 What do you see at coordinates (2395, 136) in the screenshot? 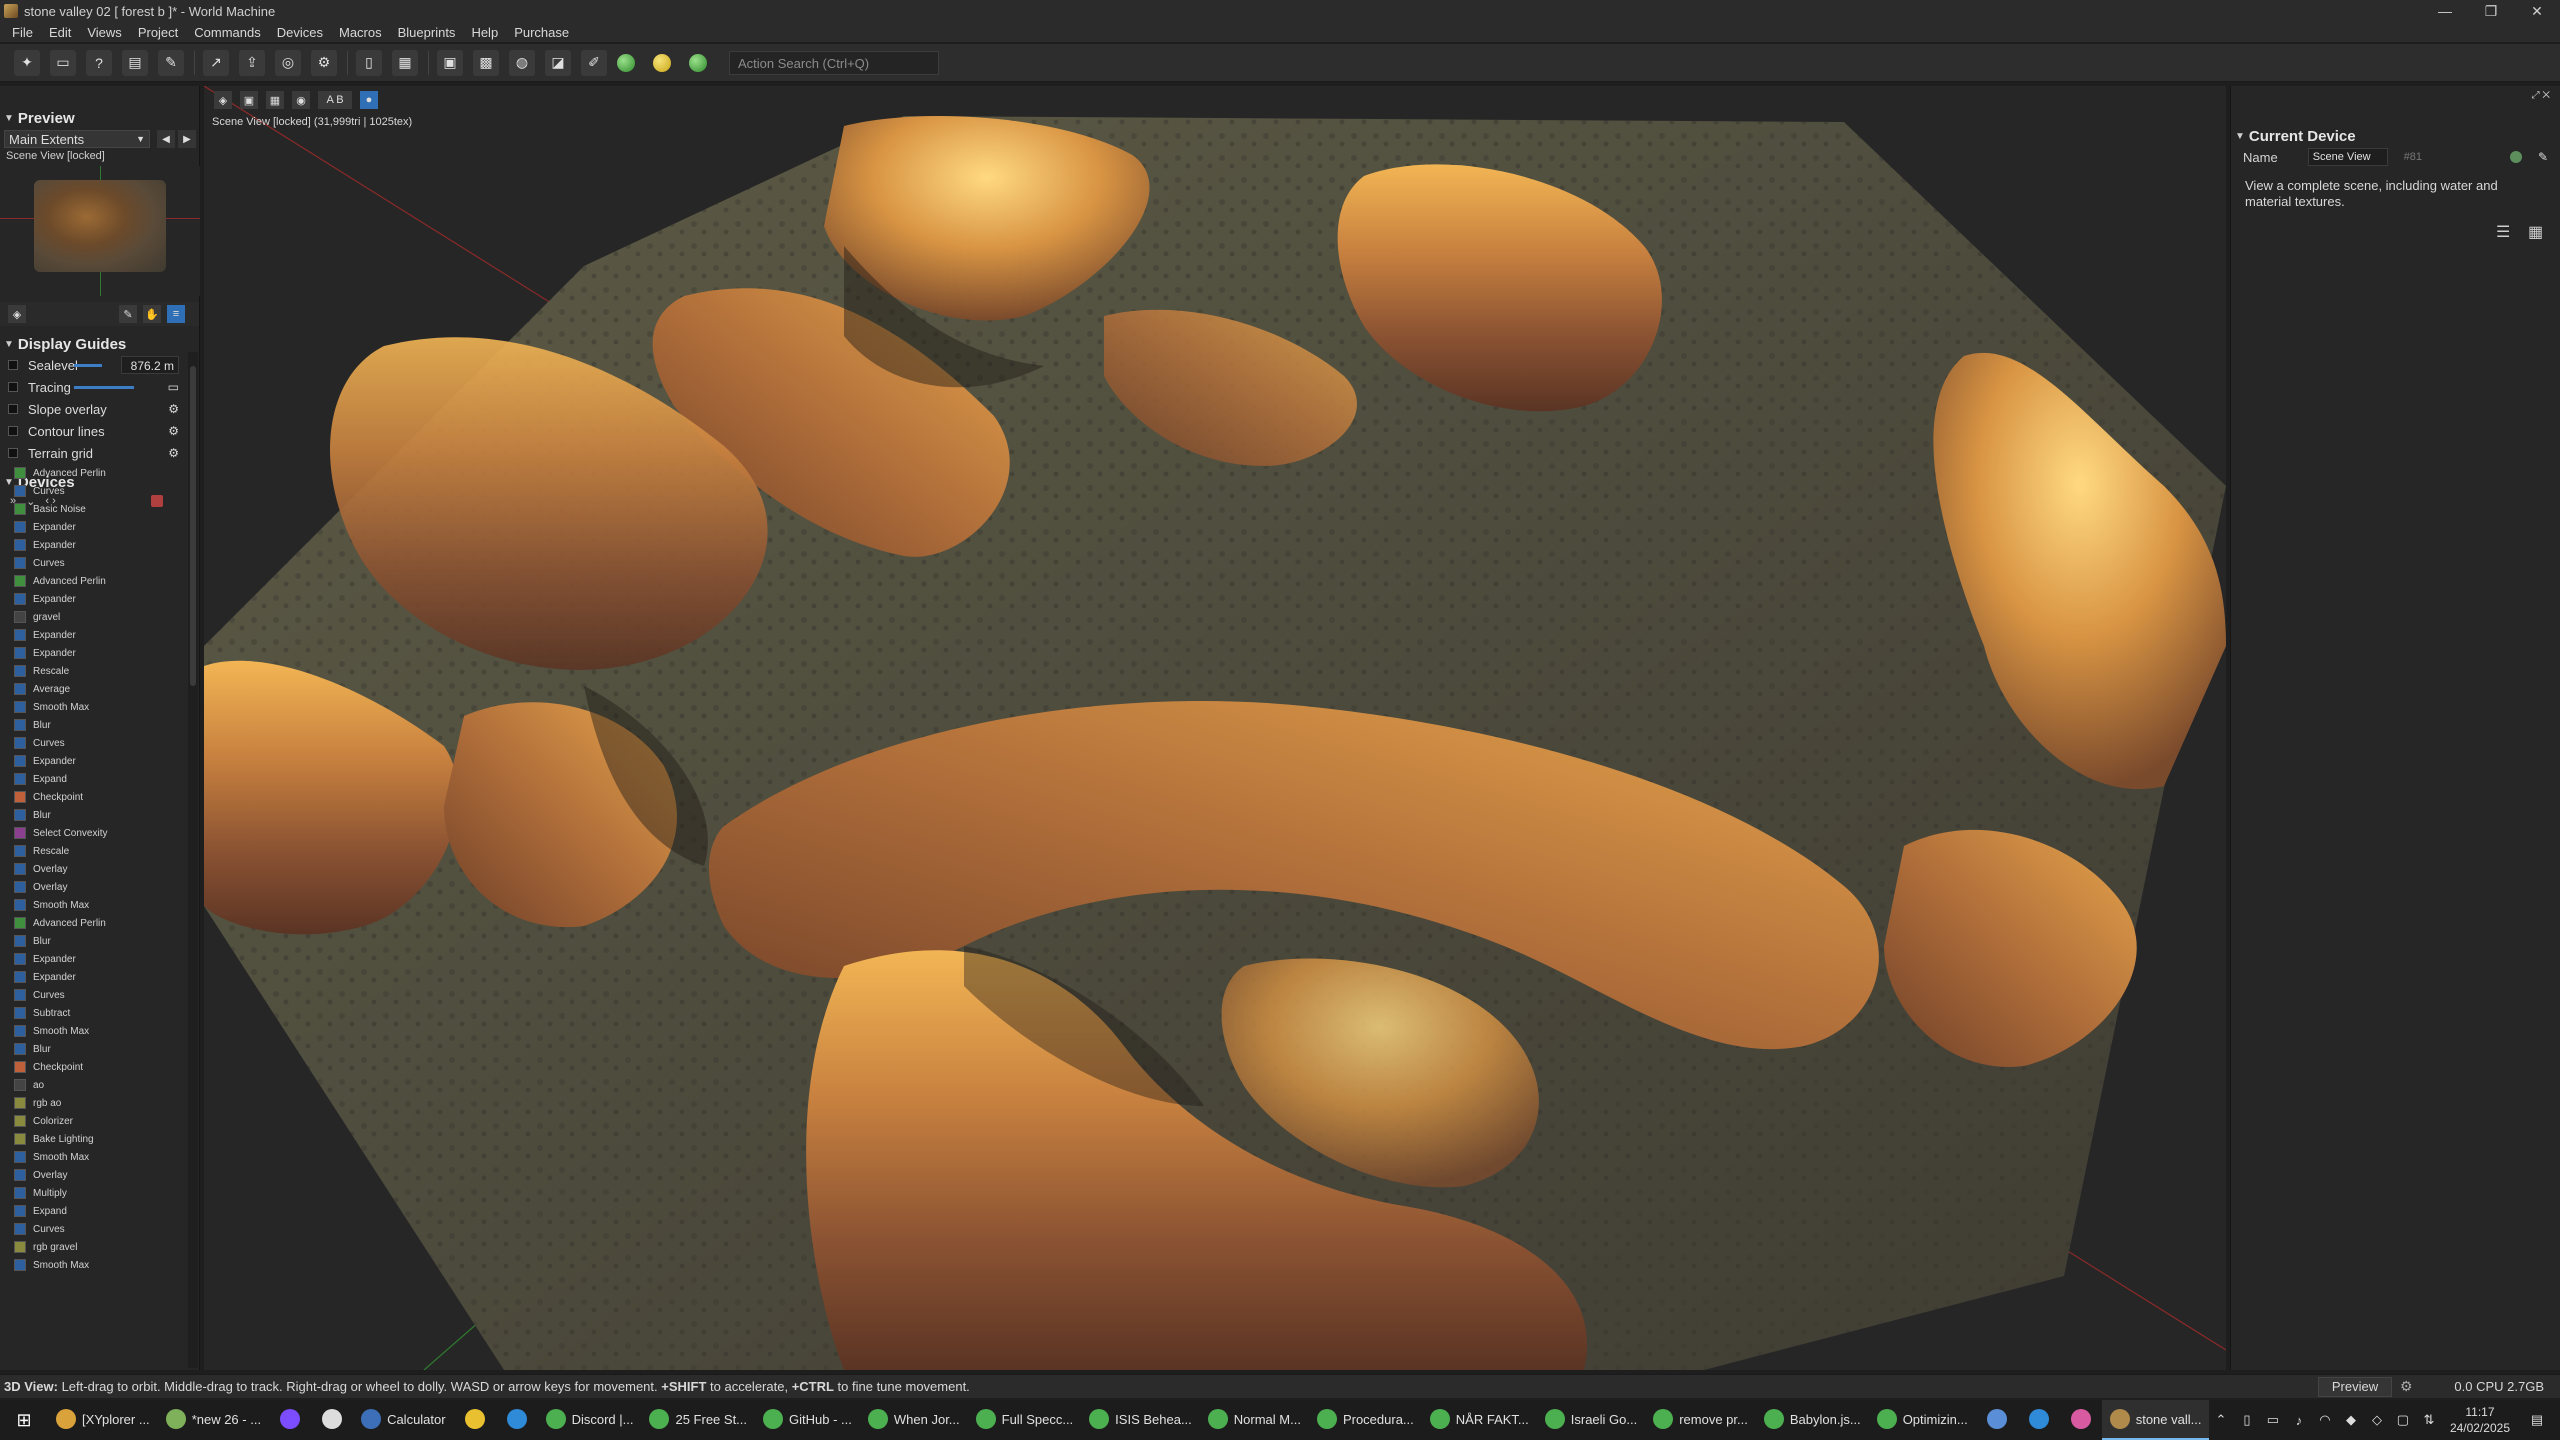
I see `current-device-header: ▼ Current Device` at bounding box center [2395, 136].